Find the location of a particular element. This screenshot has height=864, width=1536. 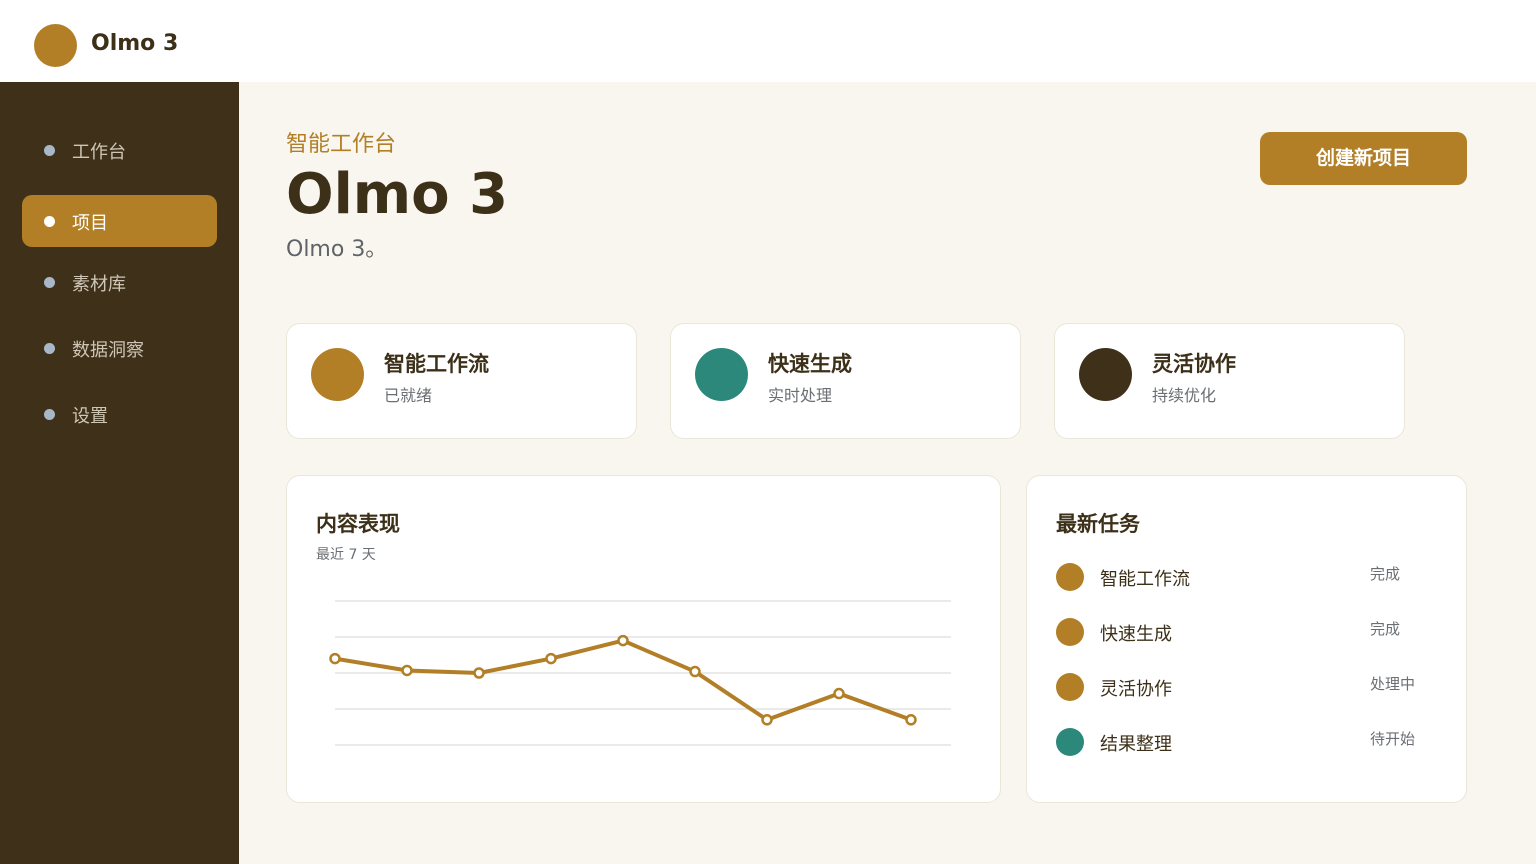

task-status: 待开始 is located at coordinates (1393, 739).